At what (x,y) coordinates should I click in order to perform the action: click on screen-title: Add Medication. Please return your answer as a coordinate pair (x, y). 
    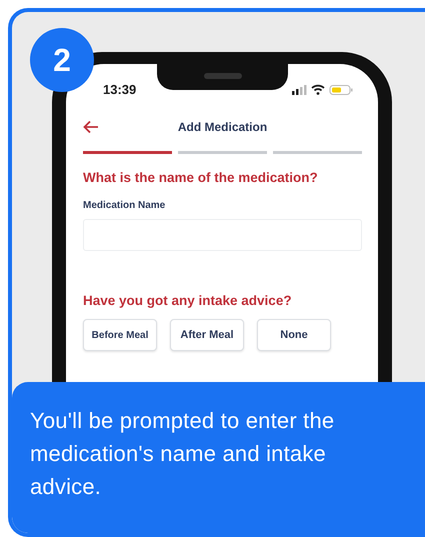
    Looking at the image, I should click on (223, 127).